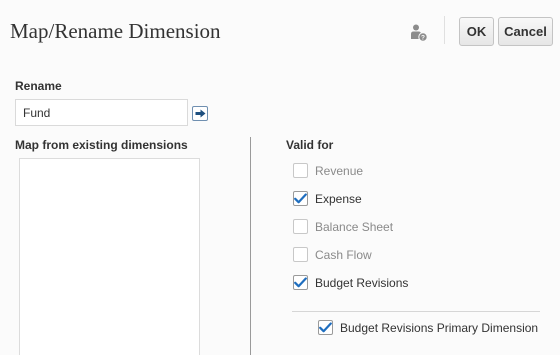 This screenshot has width=560, height=355. What do you see at coordinates (38, 86) in the screenshot?
I see `rename-label: Rename` at bounding box center [38, 86].